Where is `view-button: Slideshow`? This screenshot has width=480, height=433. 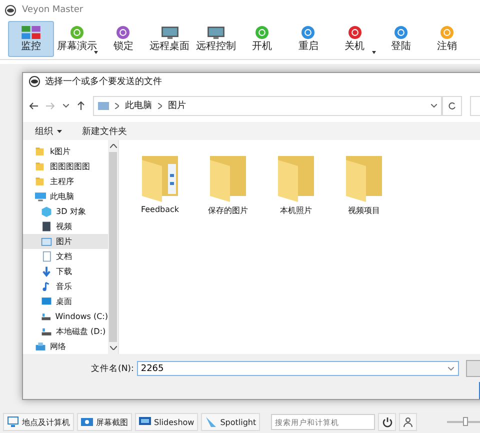 view-button: Slideshow is located at coordinates (166, 422).